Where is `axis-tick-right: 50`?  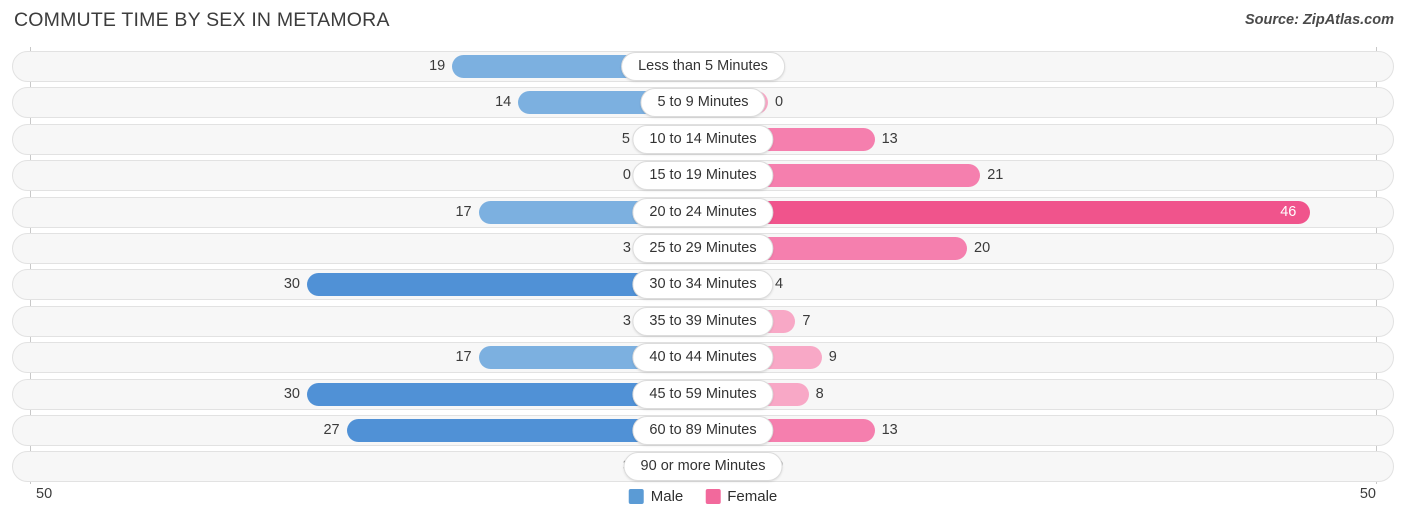
axis-tick-right: 50 is located at coordinates (1367, 494).